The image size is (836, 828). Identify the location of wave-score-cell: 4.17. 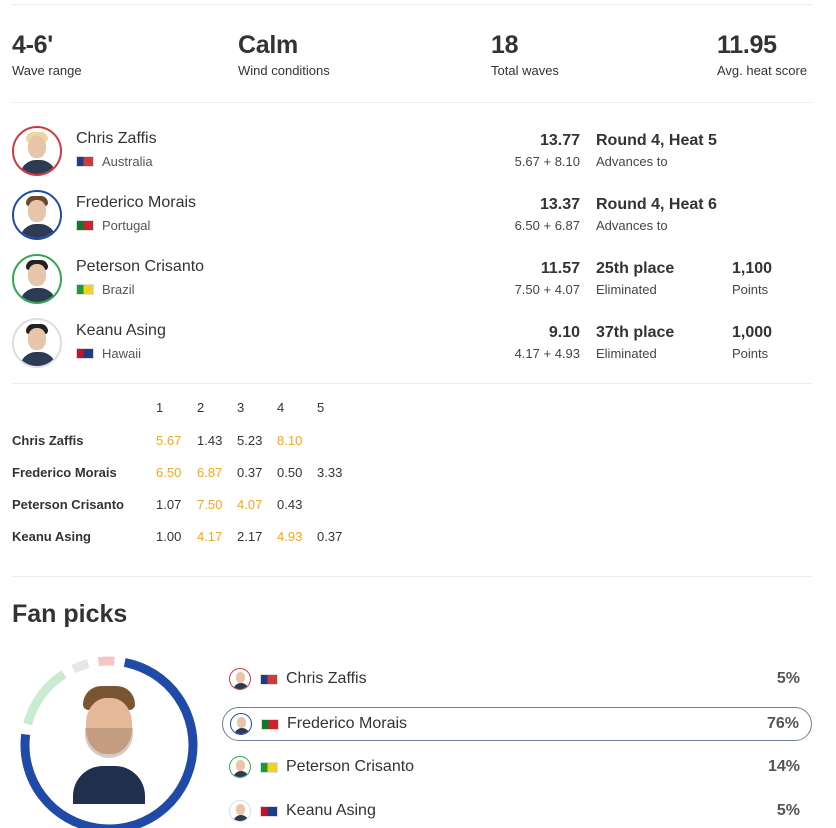
(210, 536).